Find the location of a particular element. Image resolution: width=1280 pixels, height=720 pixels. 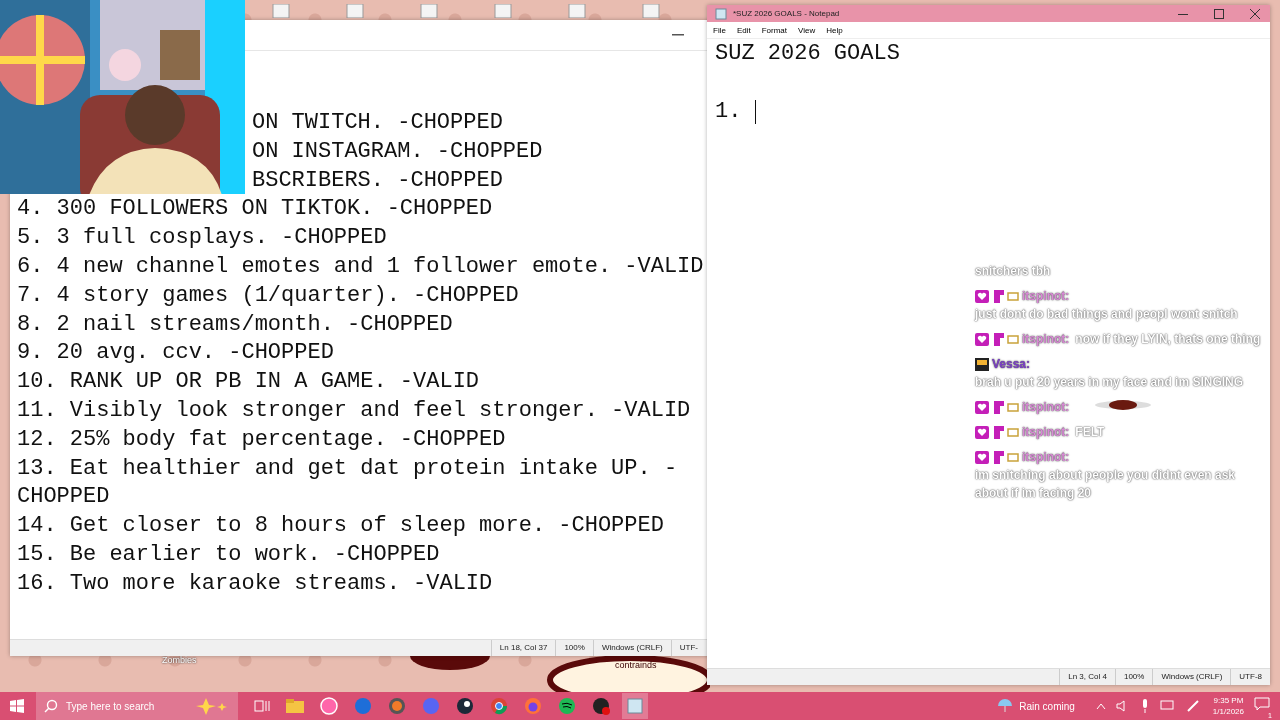

chat-message: im snitching about people you didnt even ask about if im facing 20 is located at coordinates (1106, 484).